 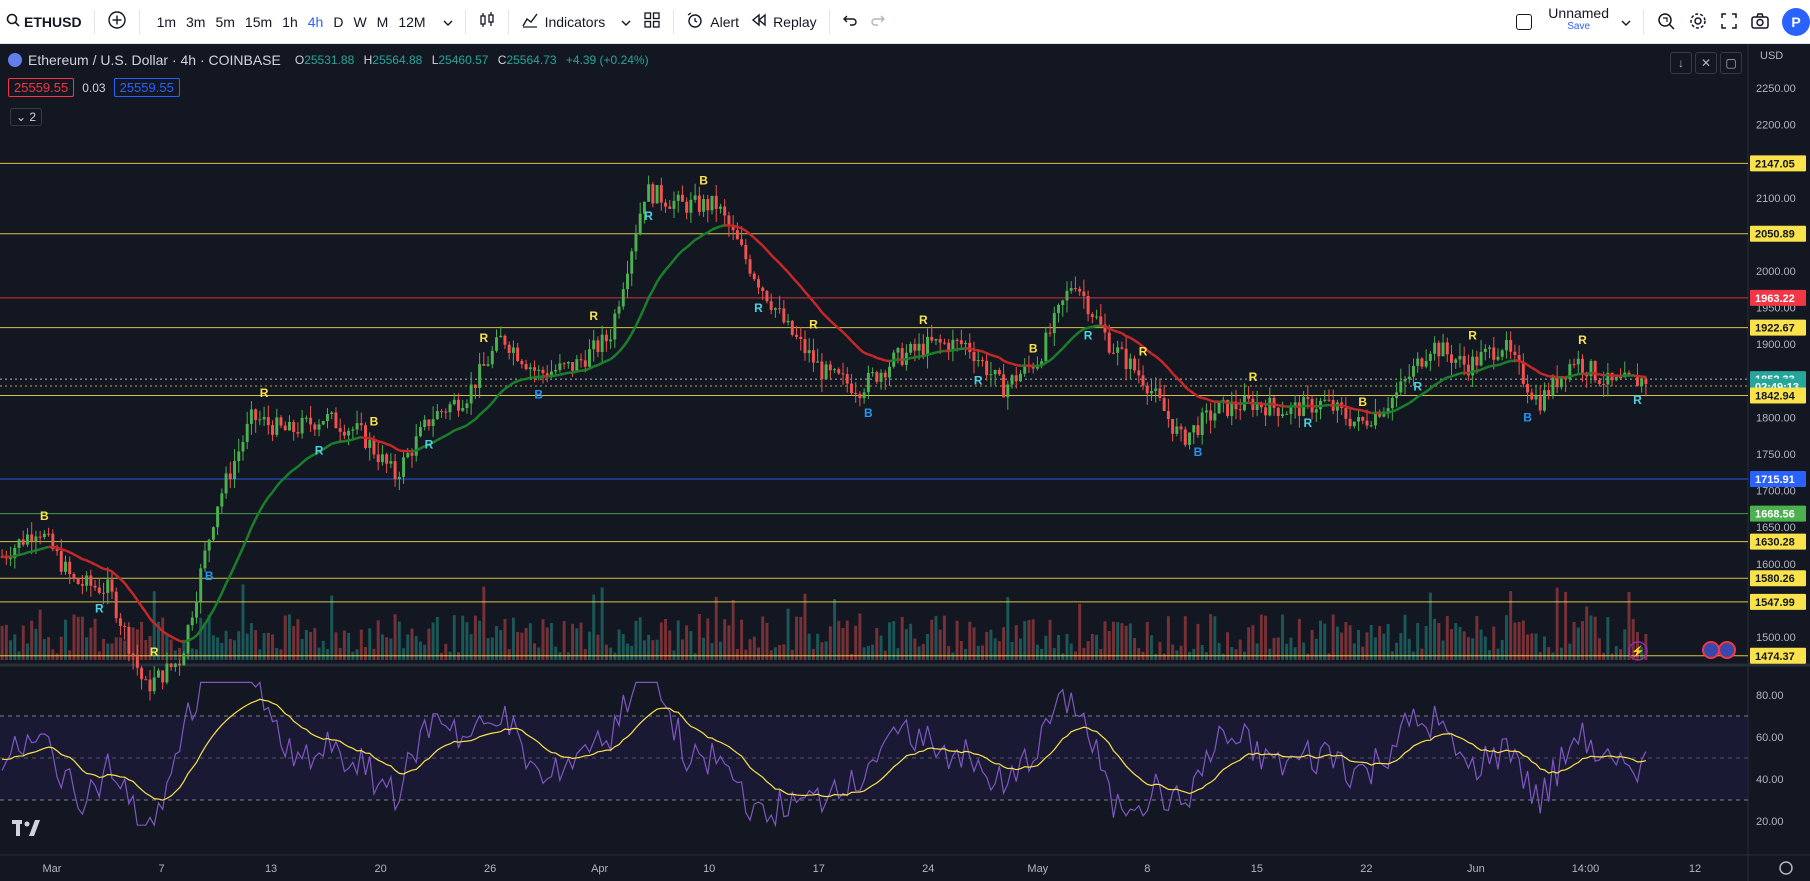 What do you see at coordinates (712, 22) in the screenshot?
I see `alert-button: Alert` at bounding box center [712, 22].